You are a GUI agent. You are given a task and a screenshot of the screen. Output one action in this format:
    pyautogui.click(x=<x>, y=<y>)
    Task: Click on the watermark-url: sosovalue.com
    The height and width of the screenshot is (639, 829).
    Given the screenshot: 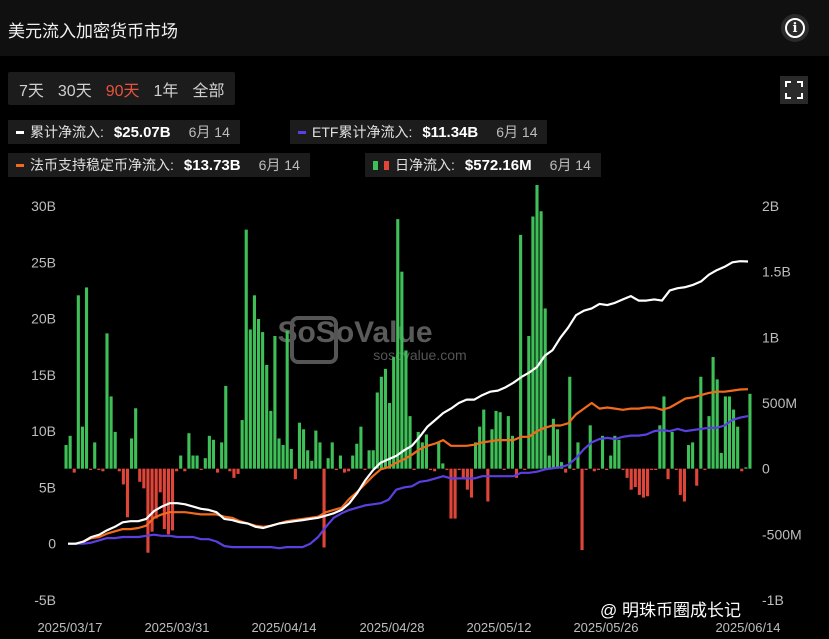 What is the action you would take?
    pyautogui.click(x=419, y=355)
    